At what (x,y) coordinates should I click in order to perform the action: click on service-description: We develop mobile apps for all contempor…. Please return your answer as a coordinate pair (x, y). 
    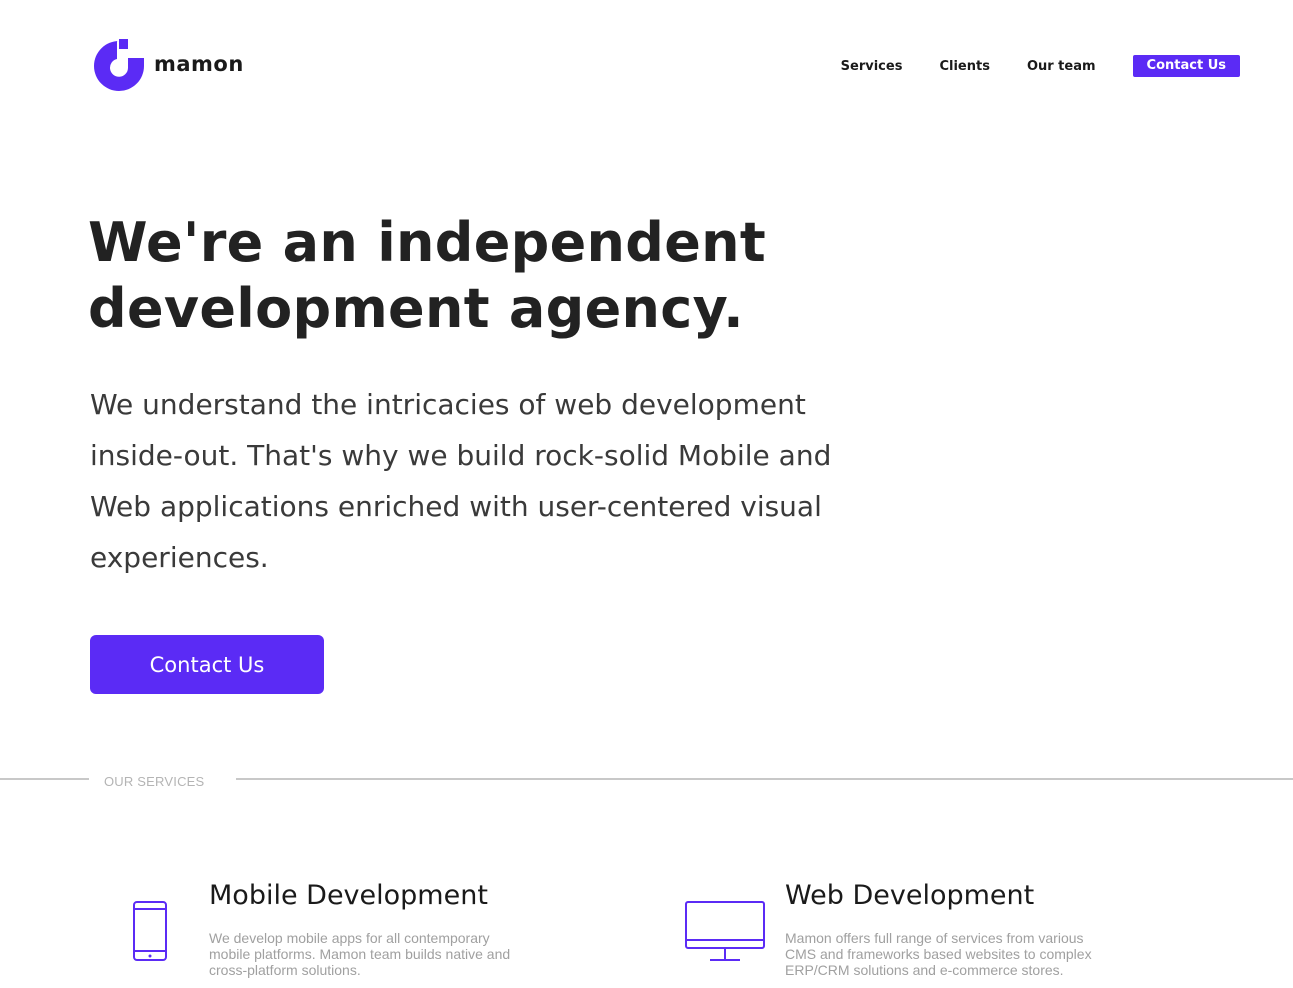
    Looking at the image, I should click on (360, 954).